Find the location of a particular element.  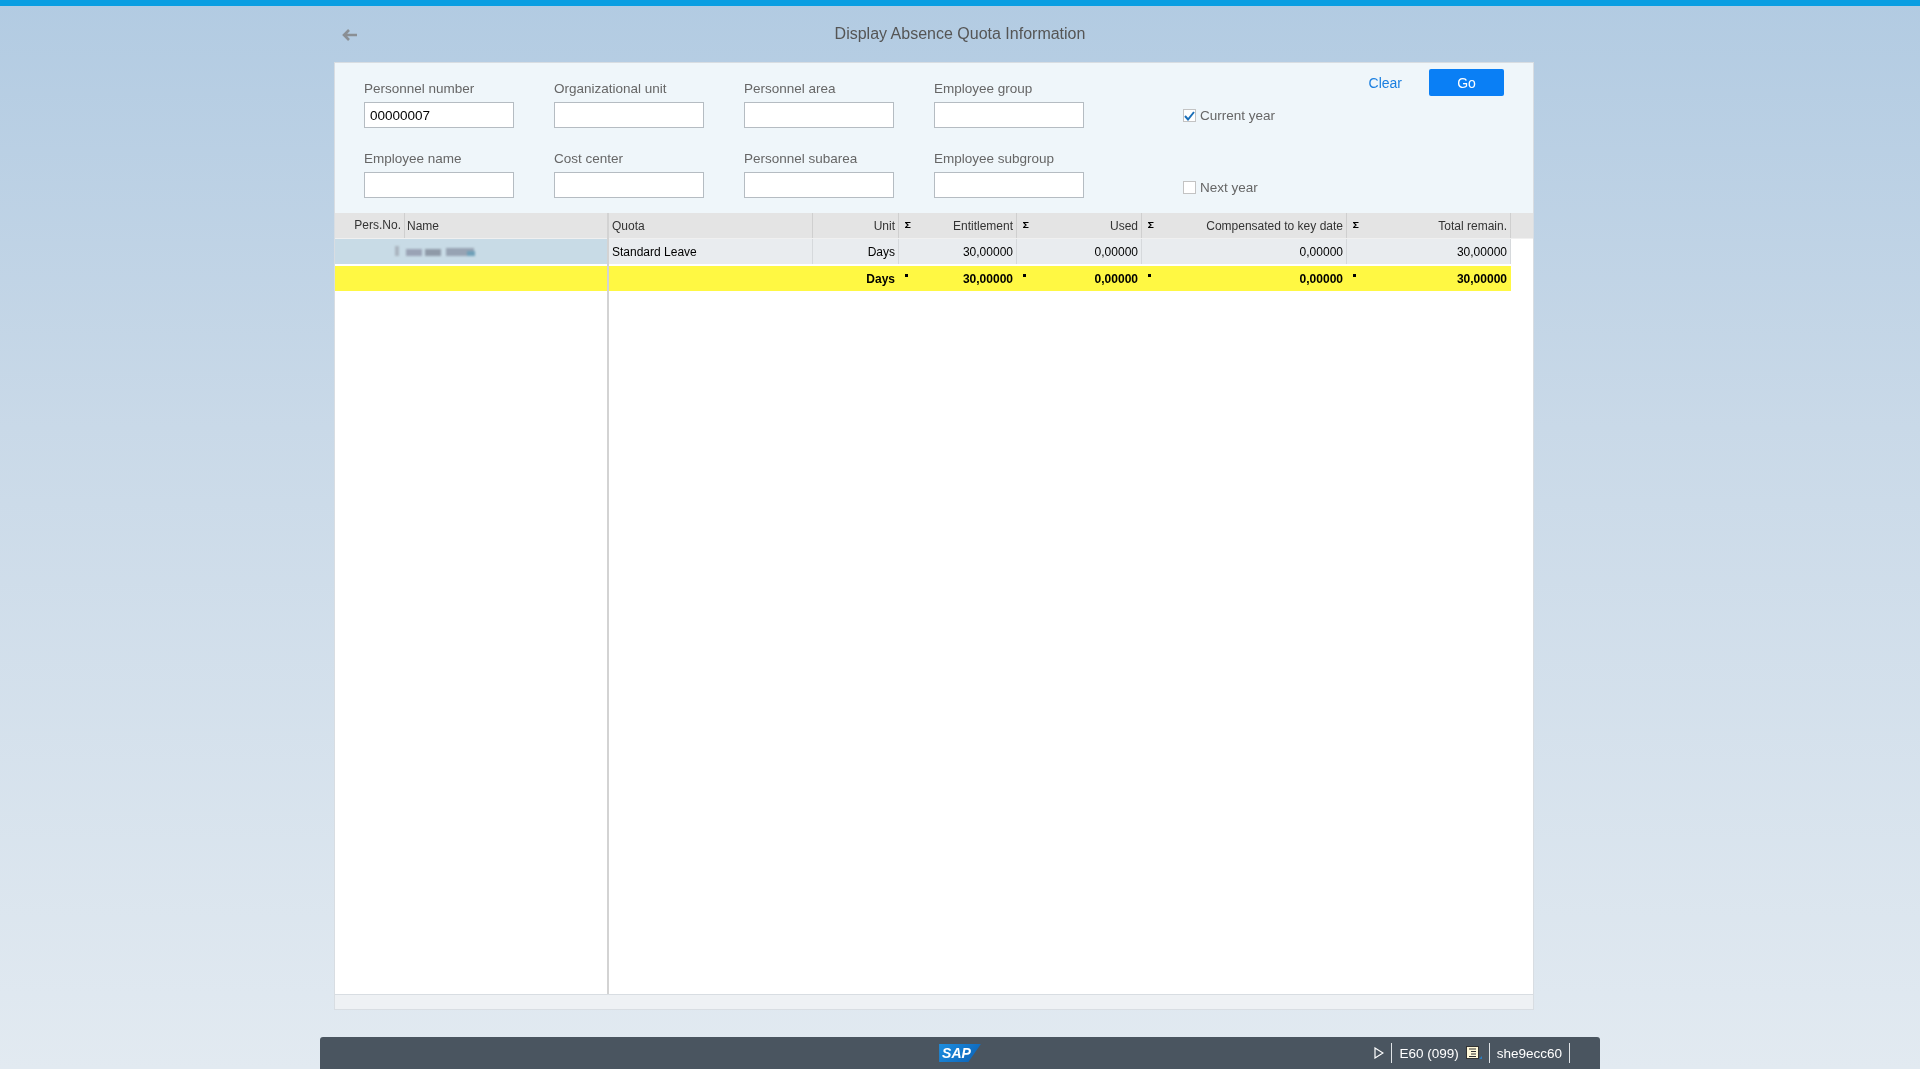

field-label: Employee group is located at coordinates (984, 89).